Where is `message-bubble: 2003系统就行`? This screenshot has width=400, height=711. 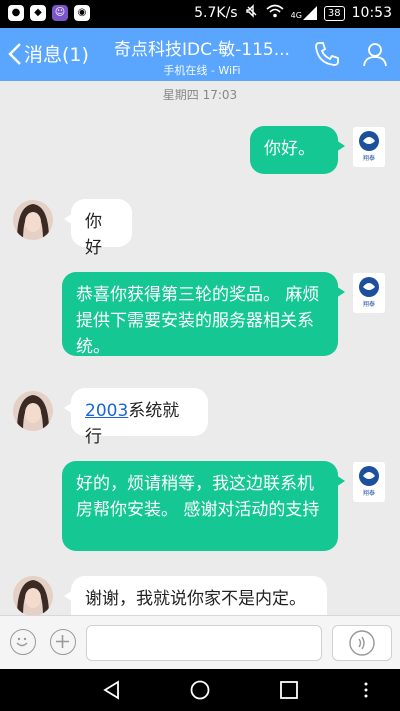 message-bubble: 2003系统就行 is located at coordinates (136, 417).